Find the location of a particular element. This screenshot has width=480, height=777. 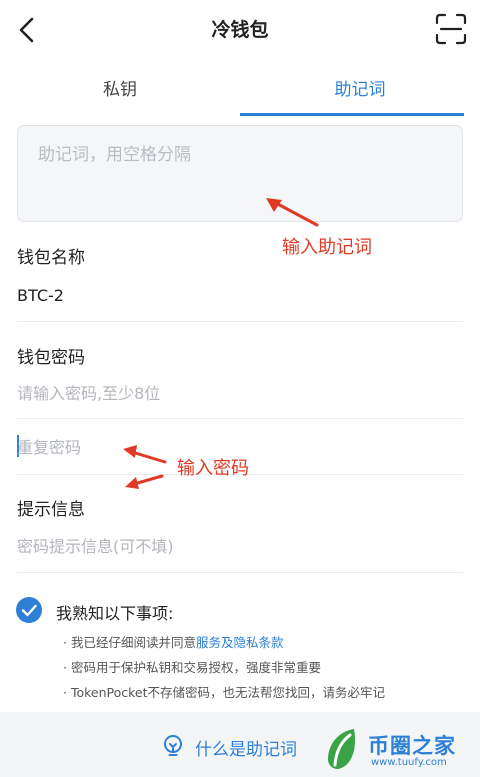

hint-info-input is located at coordinates (240, 546).